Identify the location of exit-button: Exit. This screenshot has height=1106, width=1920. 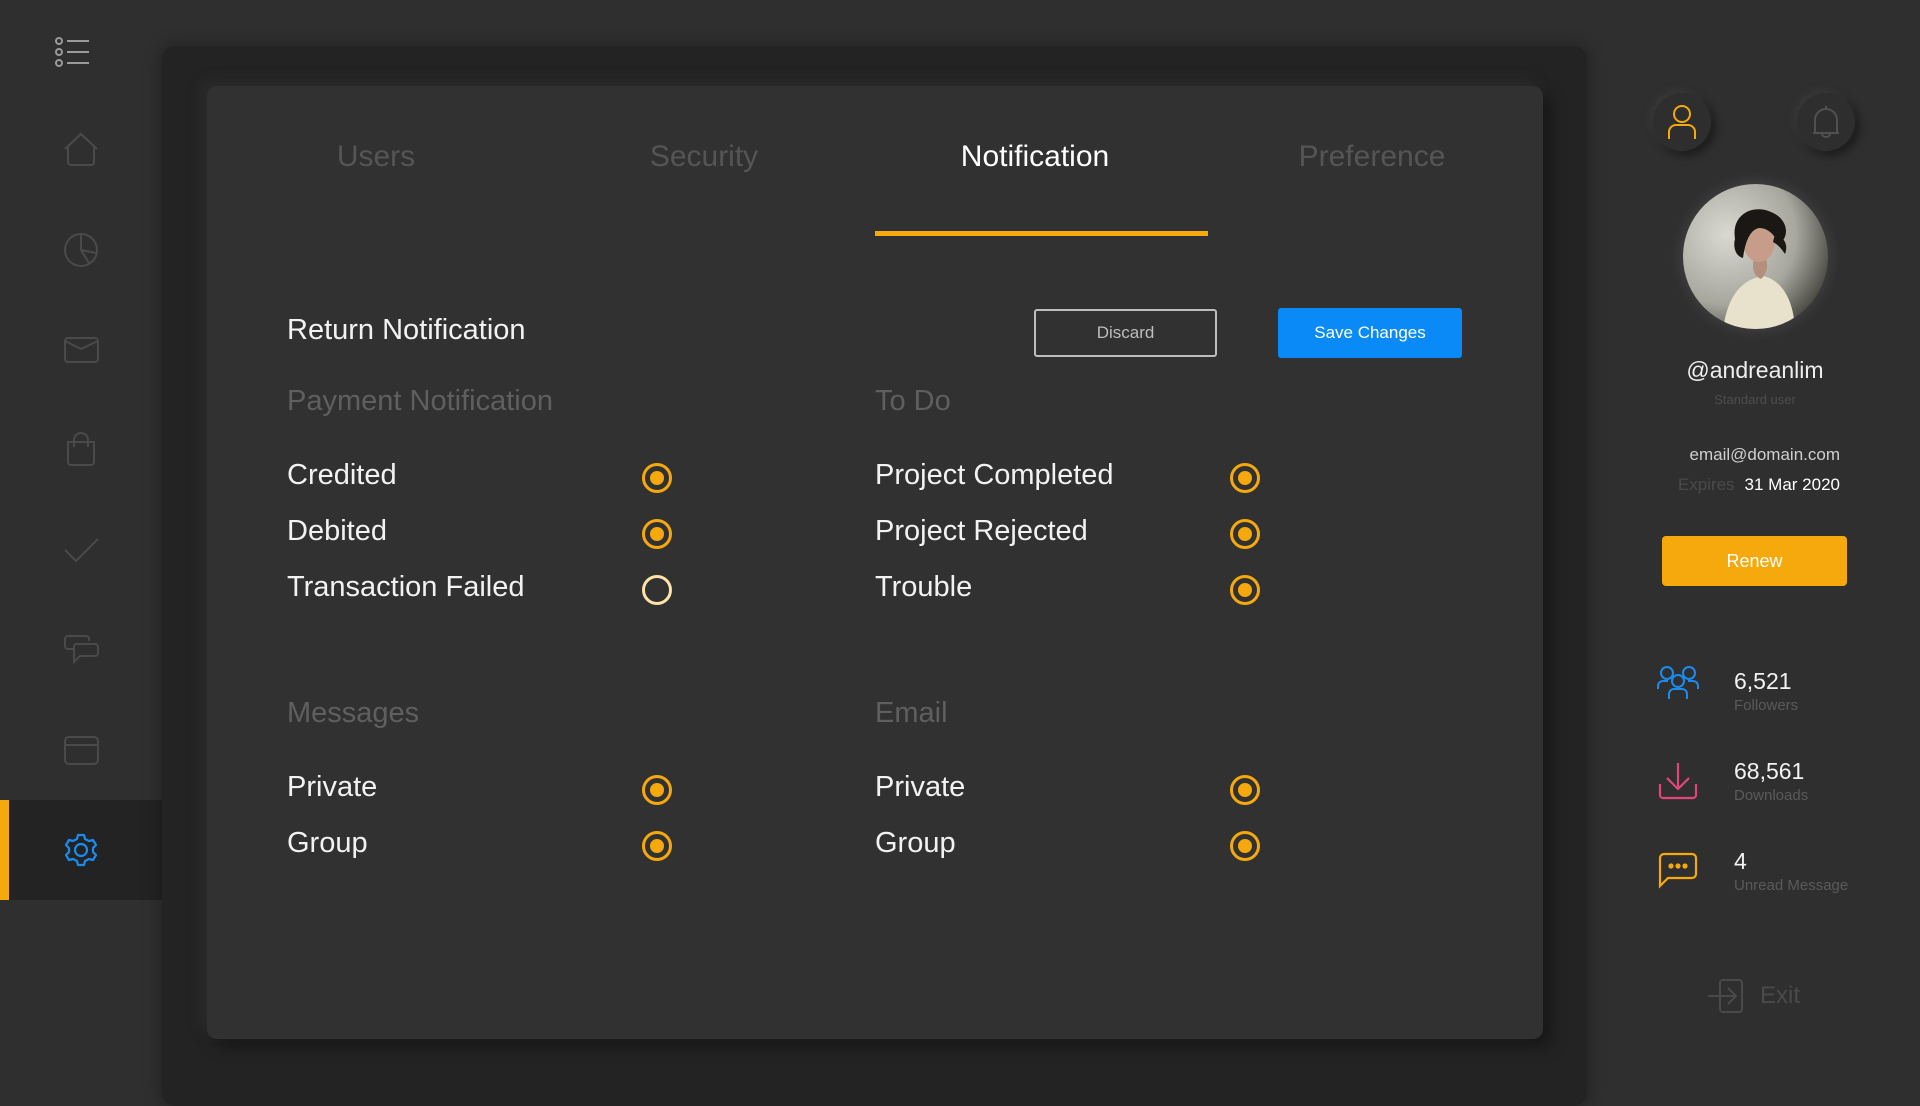
(1754, 996).